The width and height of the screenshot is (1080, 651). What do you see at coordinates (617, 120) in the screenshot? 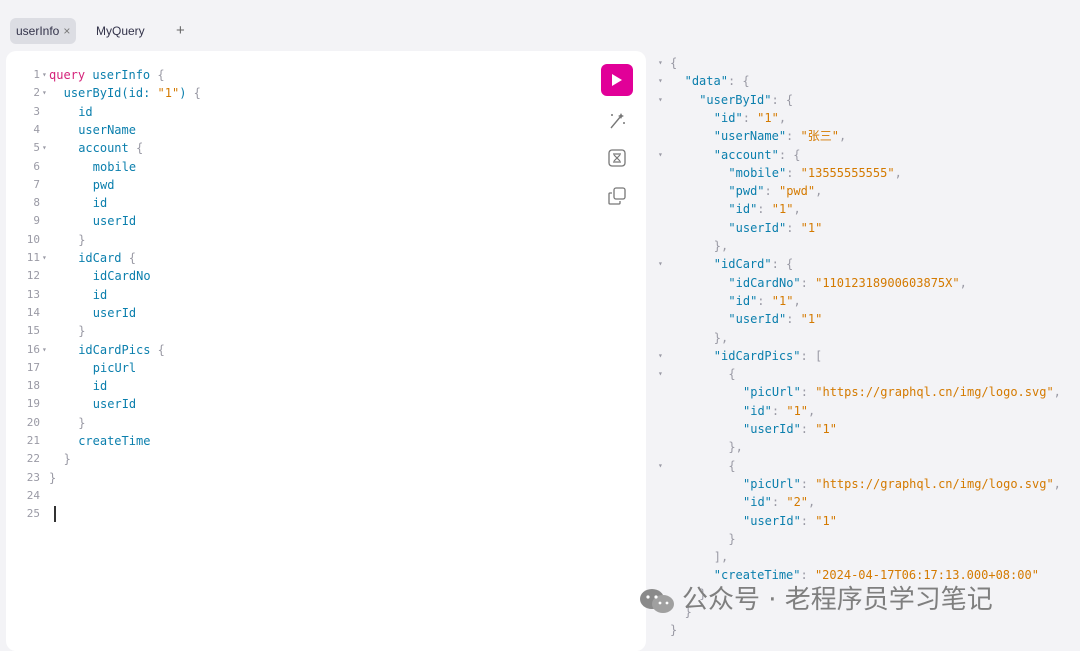
I see `prettify-button` at bounding box center [617, 120].